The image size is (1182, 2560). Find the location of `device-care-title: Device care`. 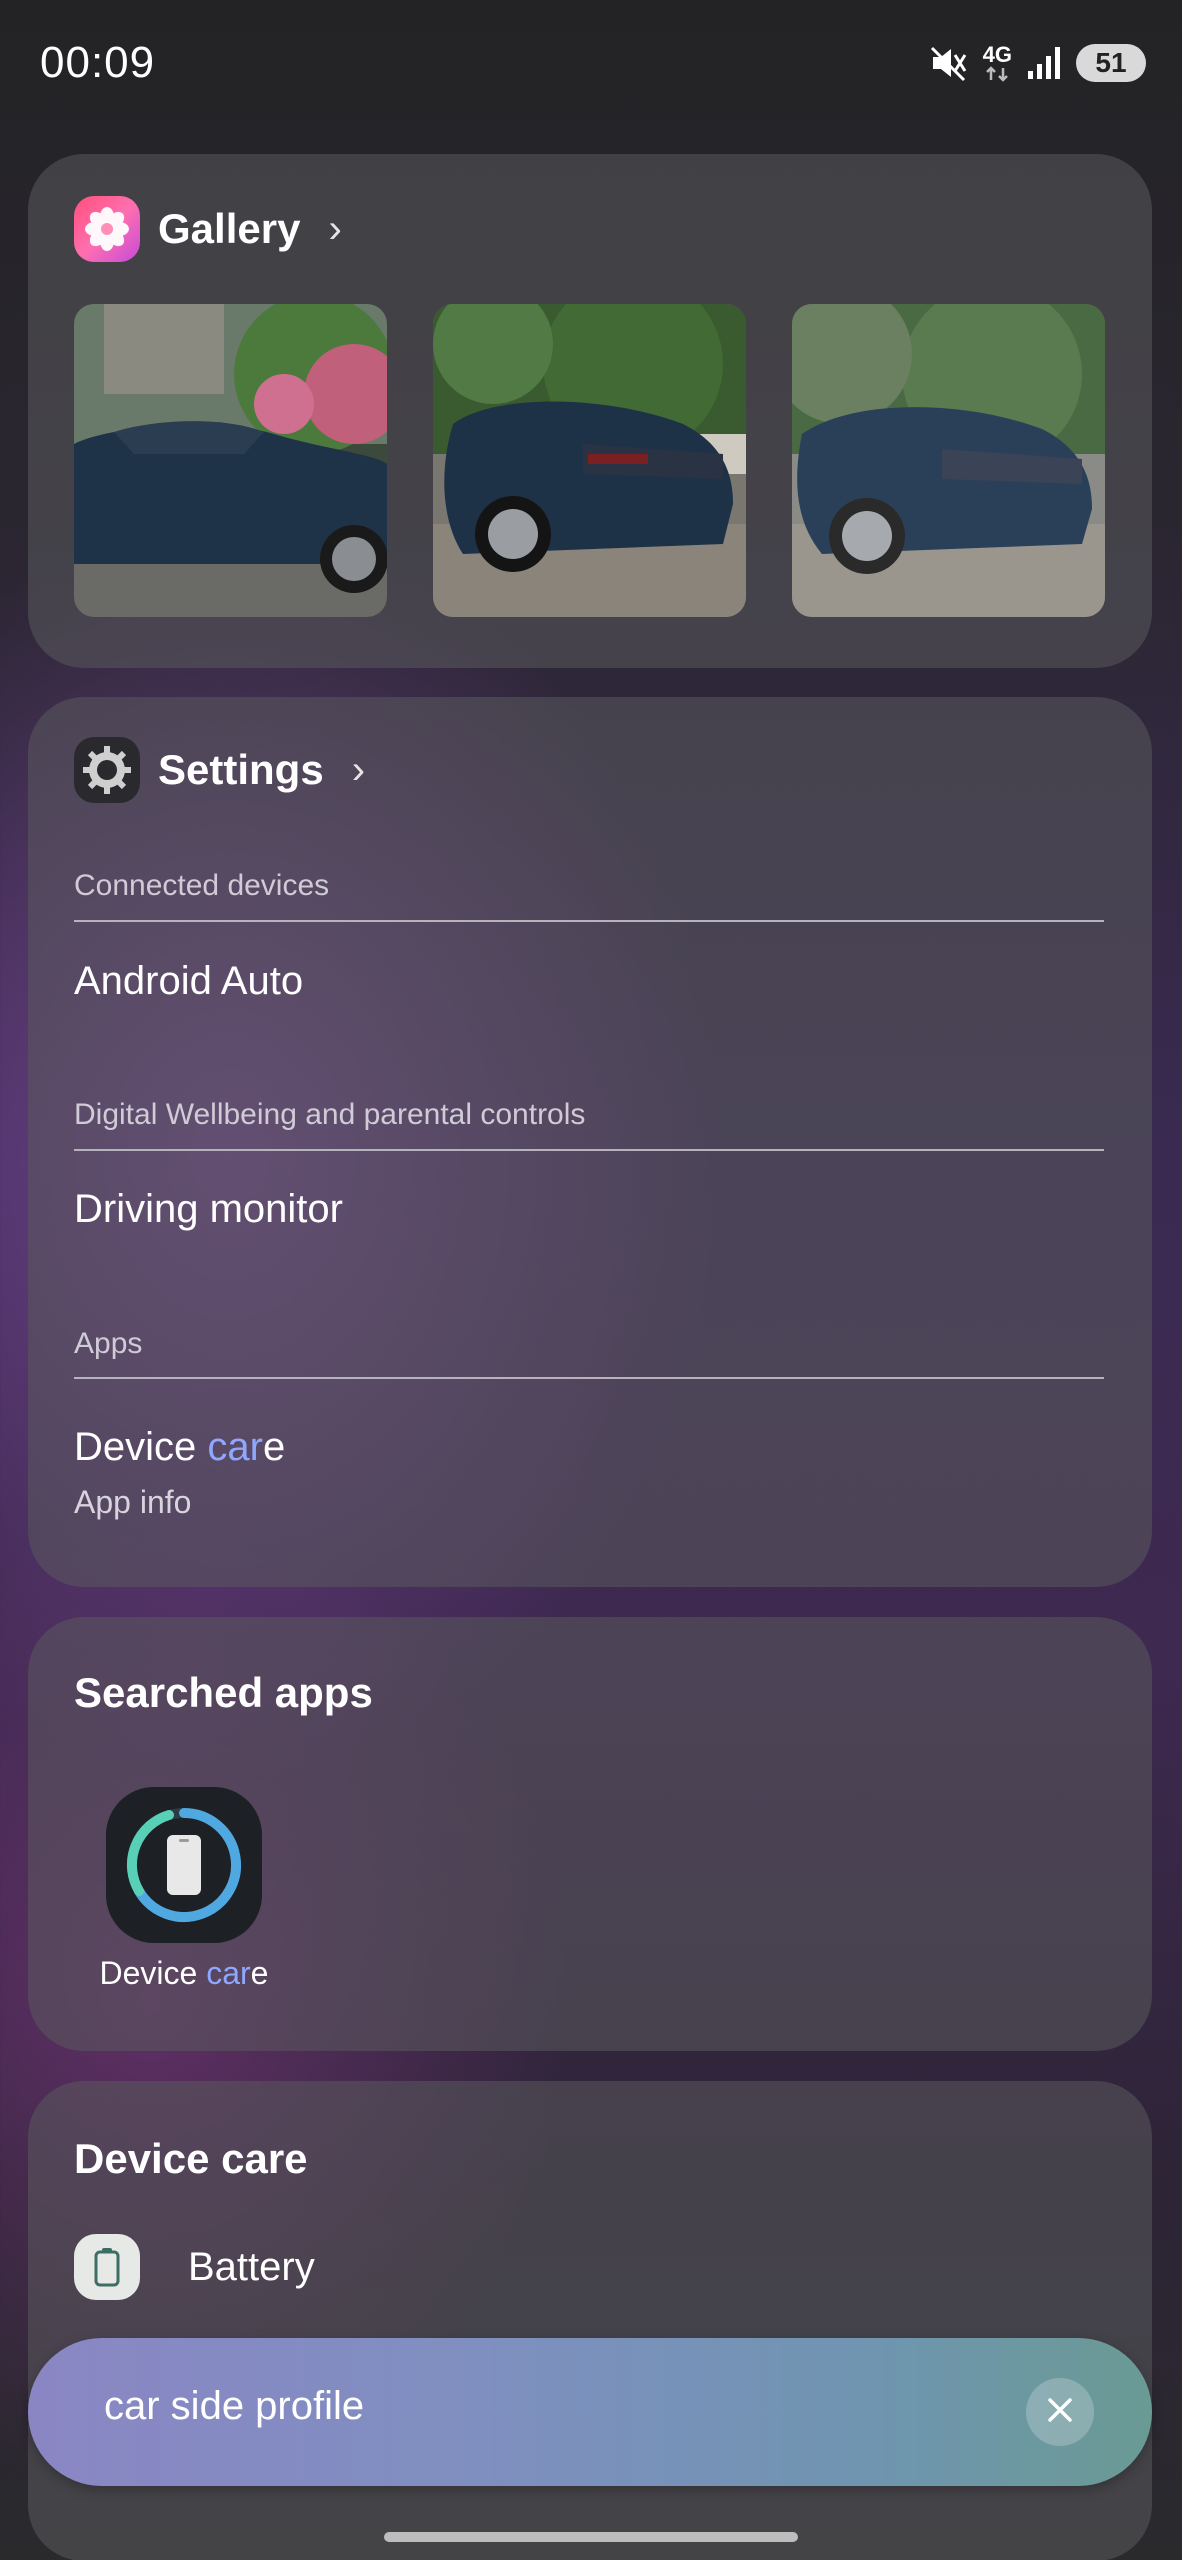

device-care-title: Device care is located at coordinates (191, 2158).